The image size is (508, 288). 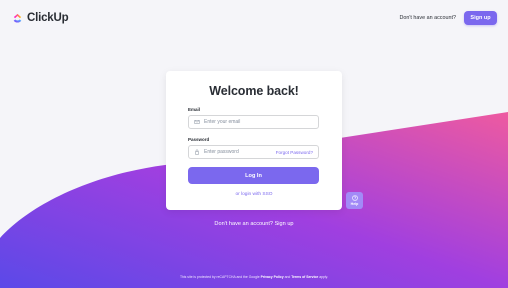 I want to click on sso-login-link: or login with SSO, so click(x=254, y=194).